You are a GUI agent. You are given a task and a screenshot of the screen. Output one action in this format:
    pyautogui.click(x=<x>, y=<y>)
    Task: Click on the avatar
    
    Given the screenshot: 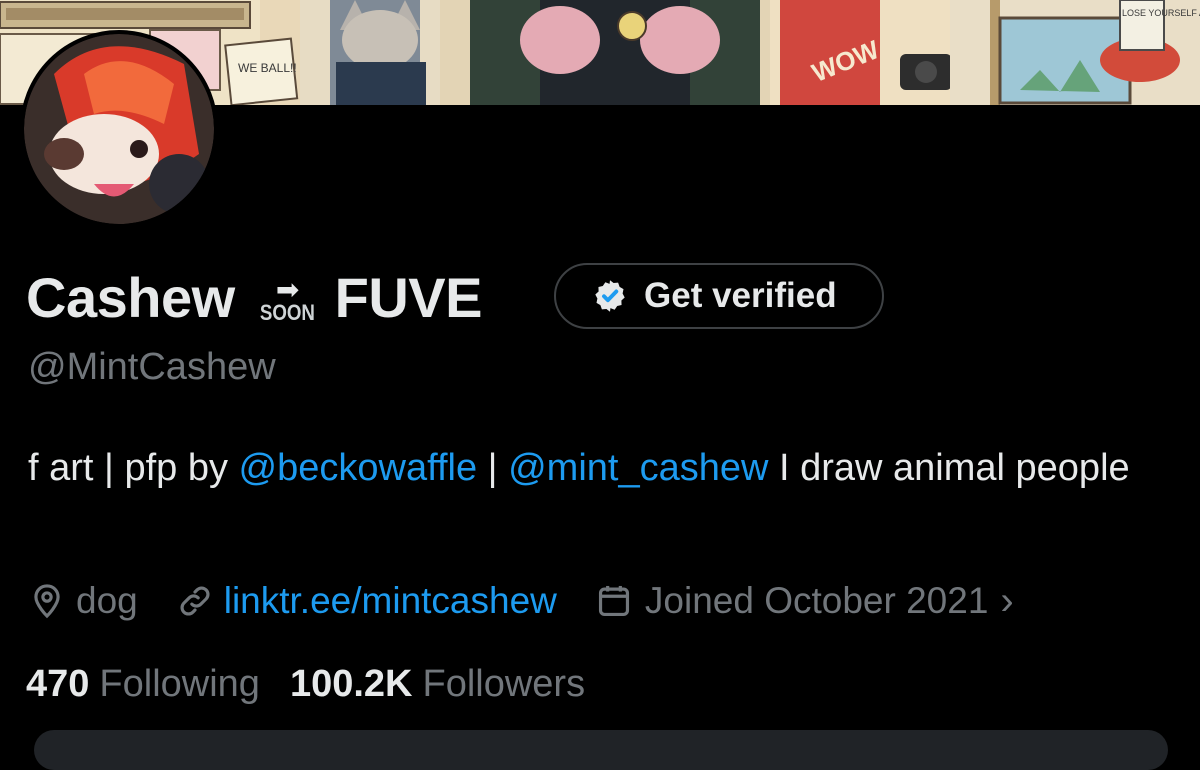 What is the action you would take?
    pyautogui.click(x=119, y=129)
    